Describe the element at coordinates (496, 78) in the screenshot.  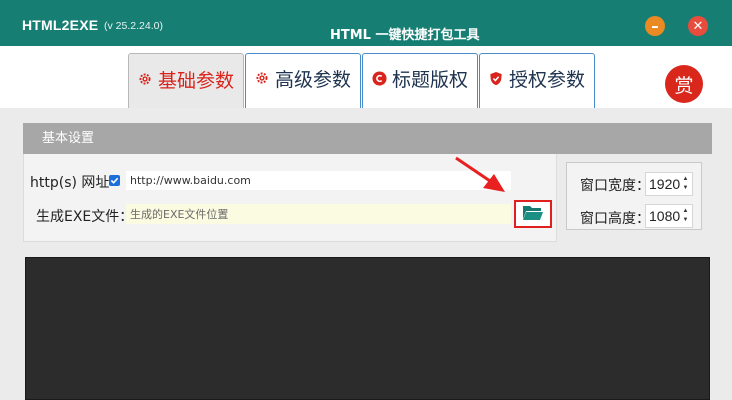
I see `shield-check-icon` at that location.